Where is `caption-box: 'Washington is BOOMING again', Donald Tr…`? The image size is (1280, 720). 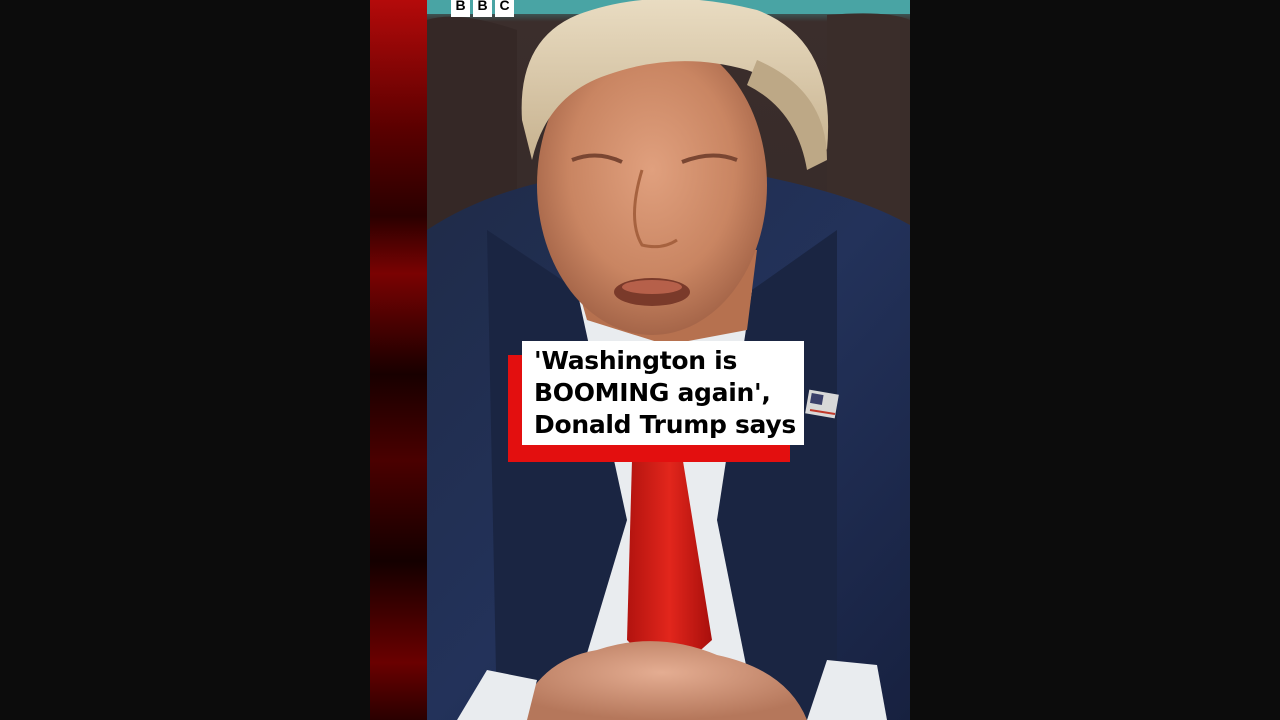 caption-box: 'Washington is BOOMING again', Donald Tr… is located at coordinates (663, 393).